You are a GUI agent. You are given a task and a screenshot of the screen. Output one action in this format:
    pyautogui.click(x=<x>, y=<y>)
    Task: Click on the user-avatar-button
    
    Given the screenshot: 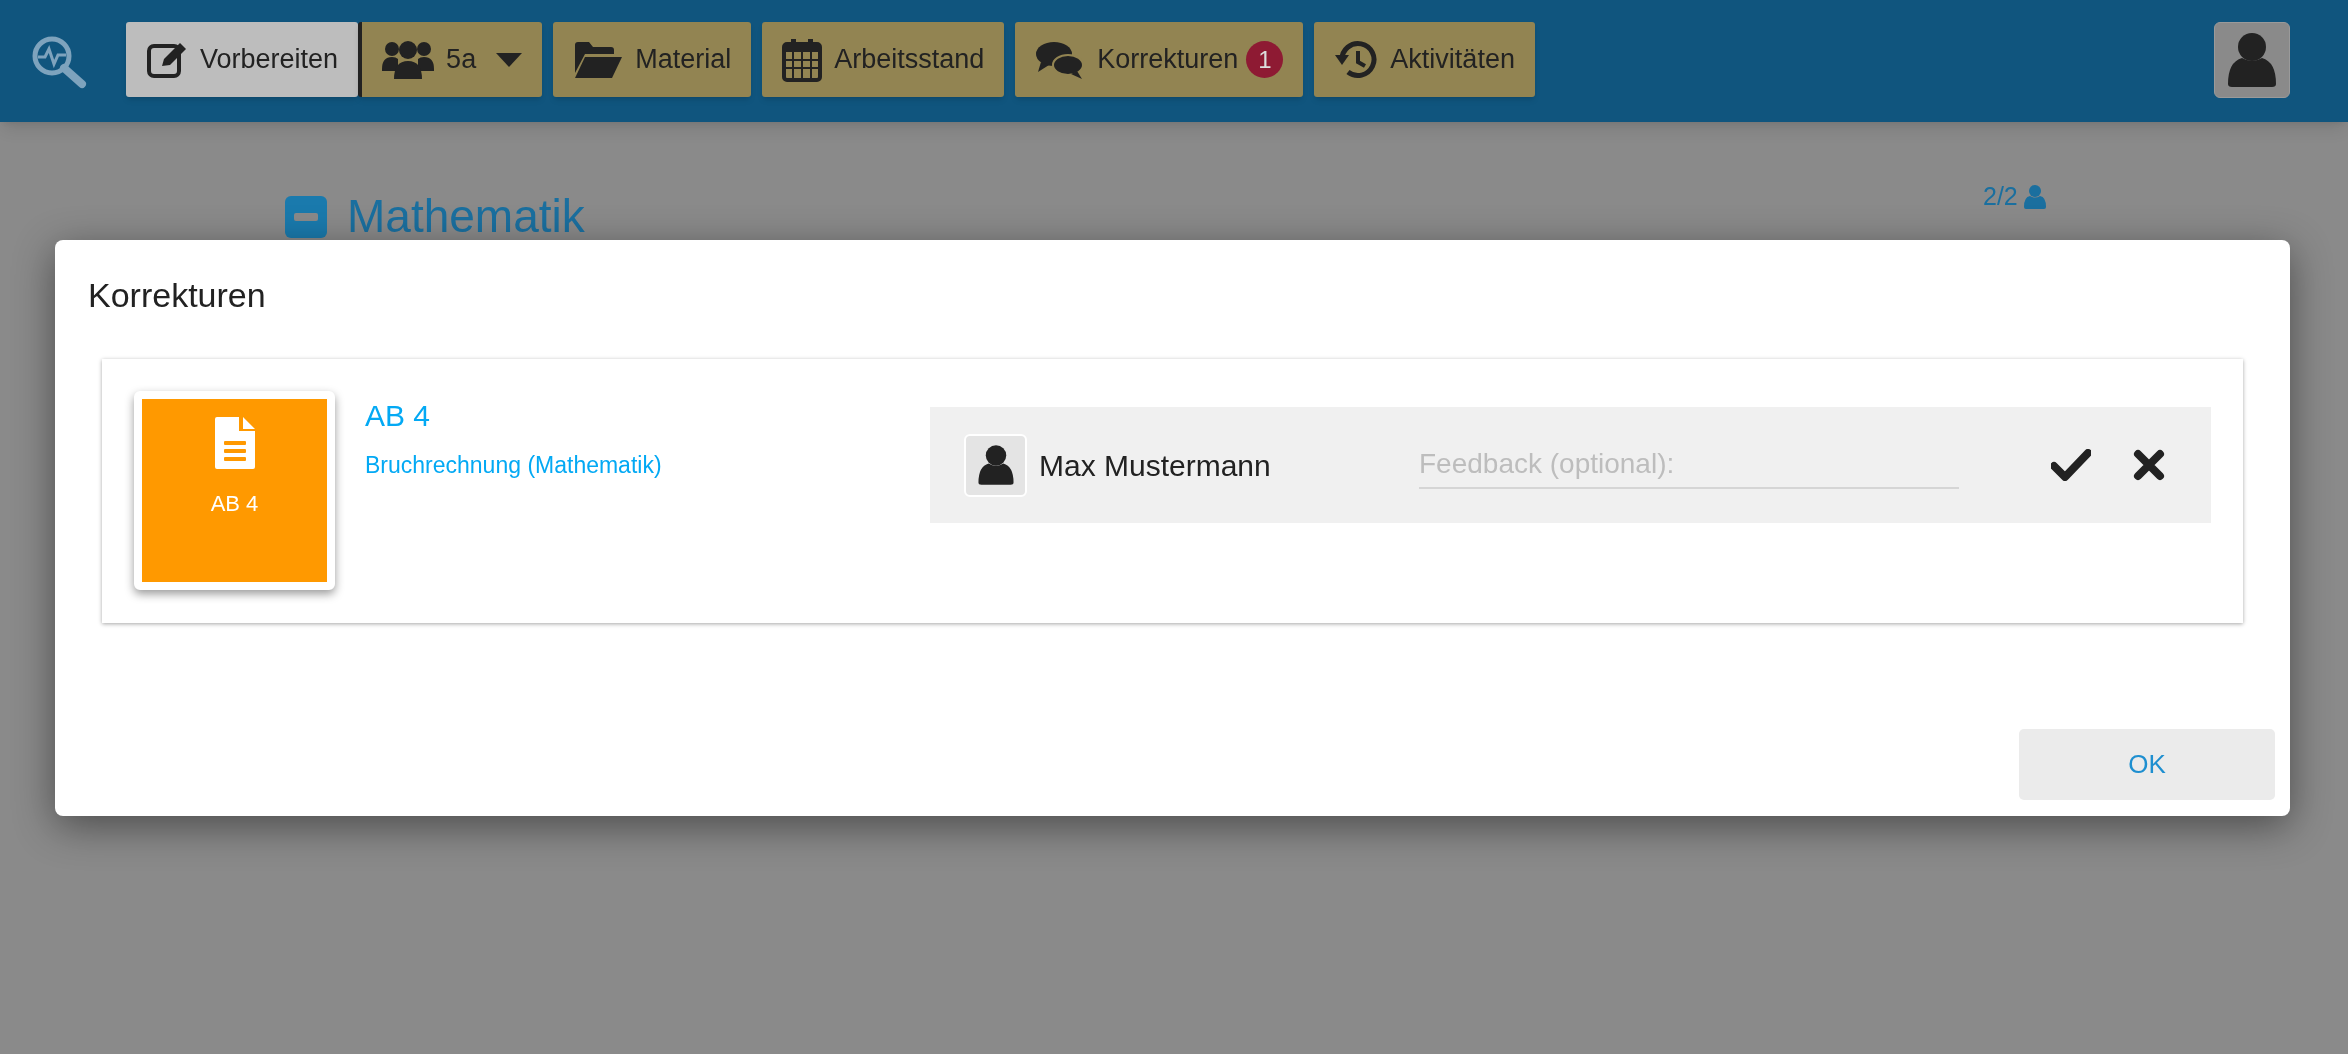 What is the action you would take?
    pyautogui.click(x=2252, y=60)
    